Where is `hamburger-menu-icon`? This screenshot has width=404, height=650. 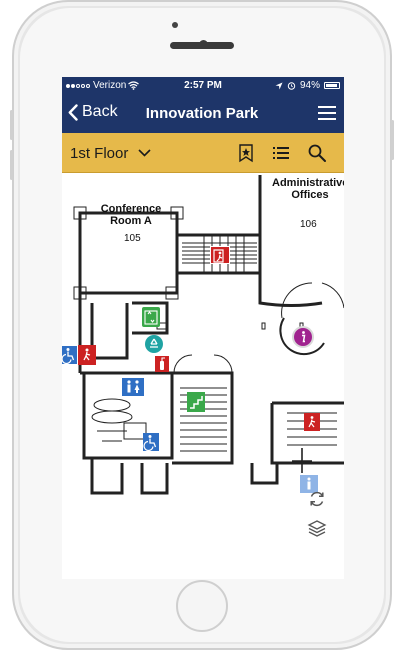
hamburger-menu-icon is located at coordinates (327, 113).